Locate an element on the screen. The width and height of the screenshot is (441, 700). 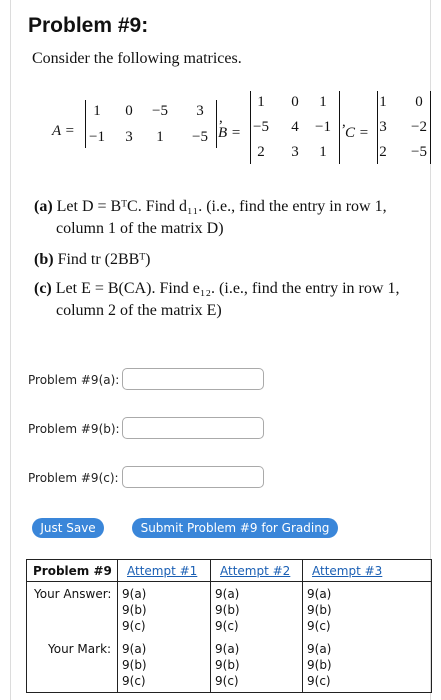
matrix-c-cell: −5 is located at coordinates (419, 152).